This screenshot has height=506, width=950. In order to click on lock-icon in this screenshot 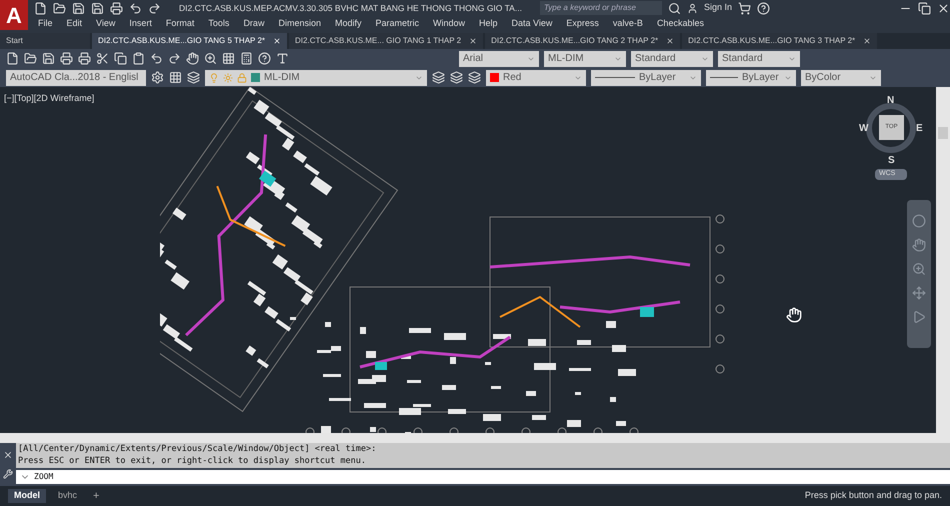, I will do `click(242, 77)`.